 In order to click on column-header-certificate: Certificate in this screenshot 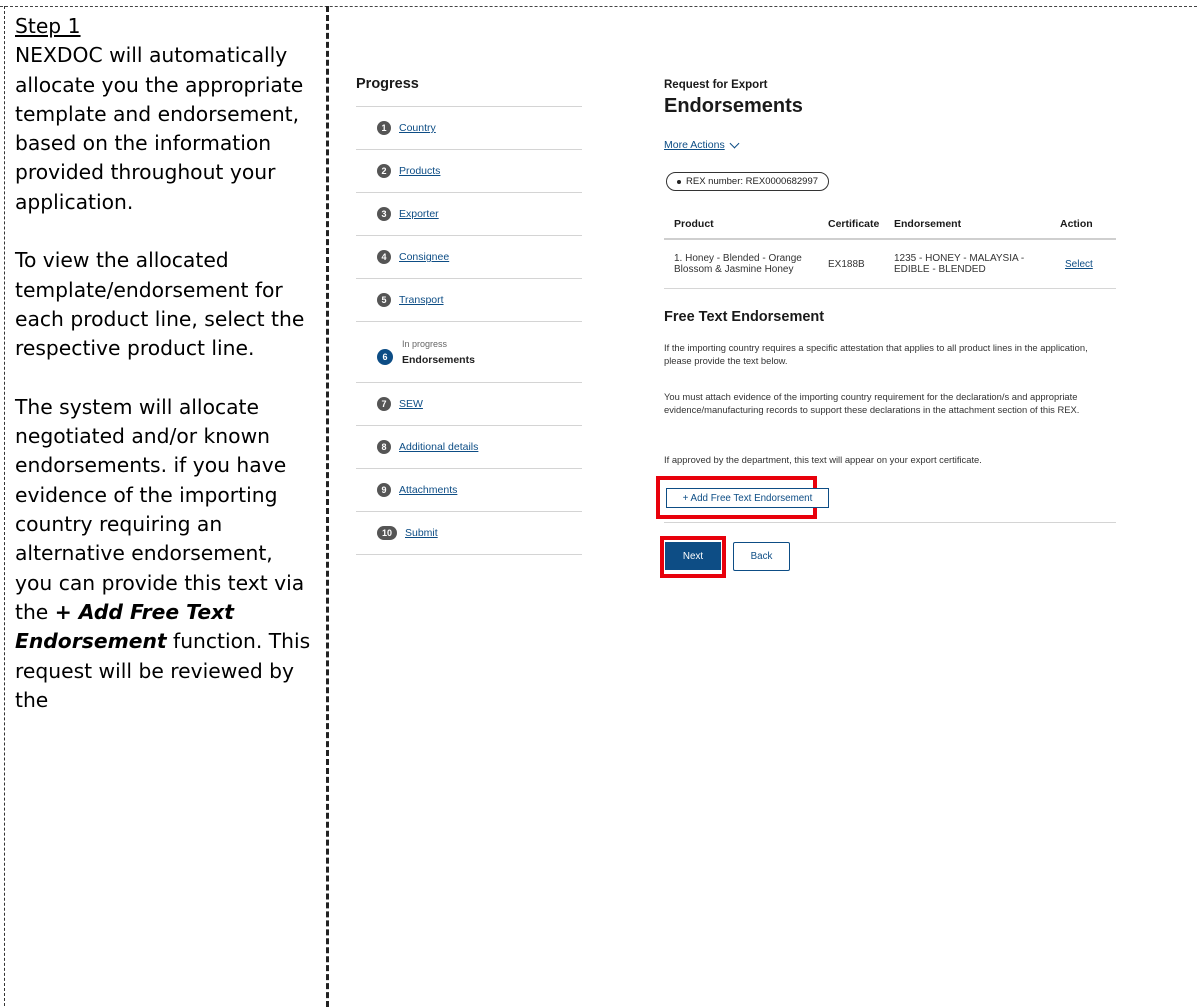, I will do `click(854, 224)`.